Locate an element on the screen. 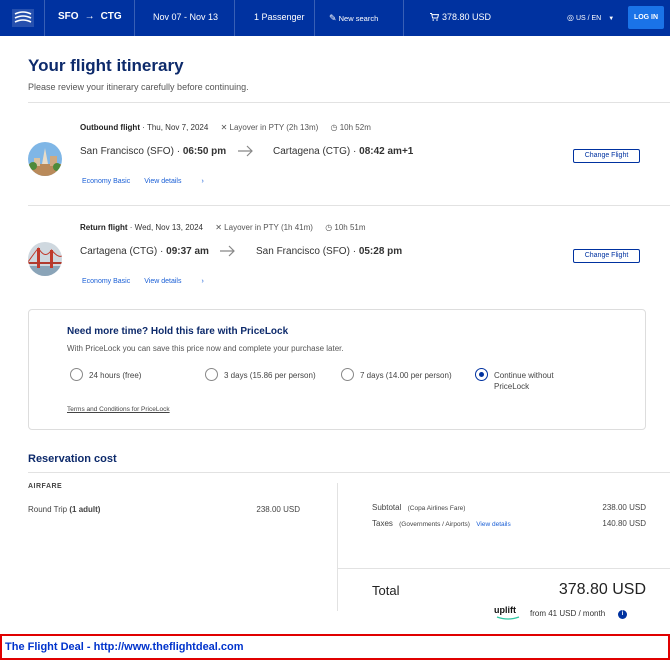 The image size is (670, 660). duration-text: 10h 52m is located at coordinates (355, 127).